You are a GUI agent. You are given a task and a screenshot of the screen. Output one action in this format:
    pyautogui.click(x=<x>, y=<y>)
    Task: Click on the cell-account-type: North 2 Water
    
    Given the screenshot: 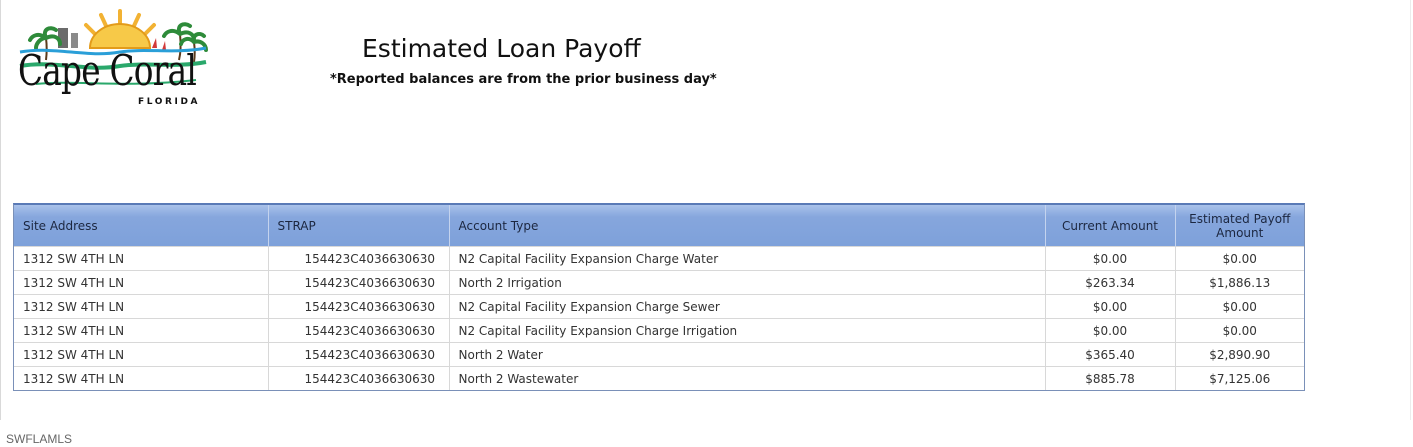 What is the action you would take?
    pyautogui.click(x=746, y=354)
    